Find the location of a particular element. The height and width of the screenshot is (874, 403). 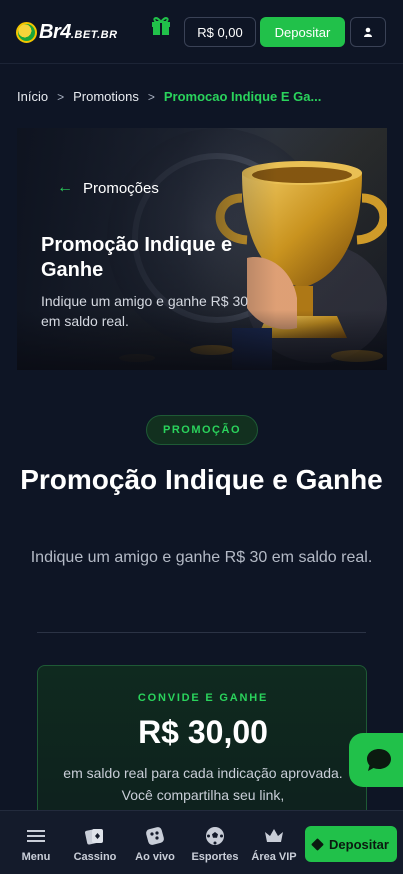

menu-icon is located at coordinates (36, 836).